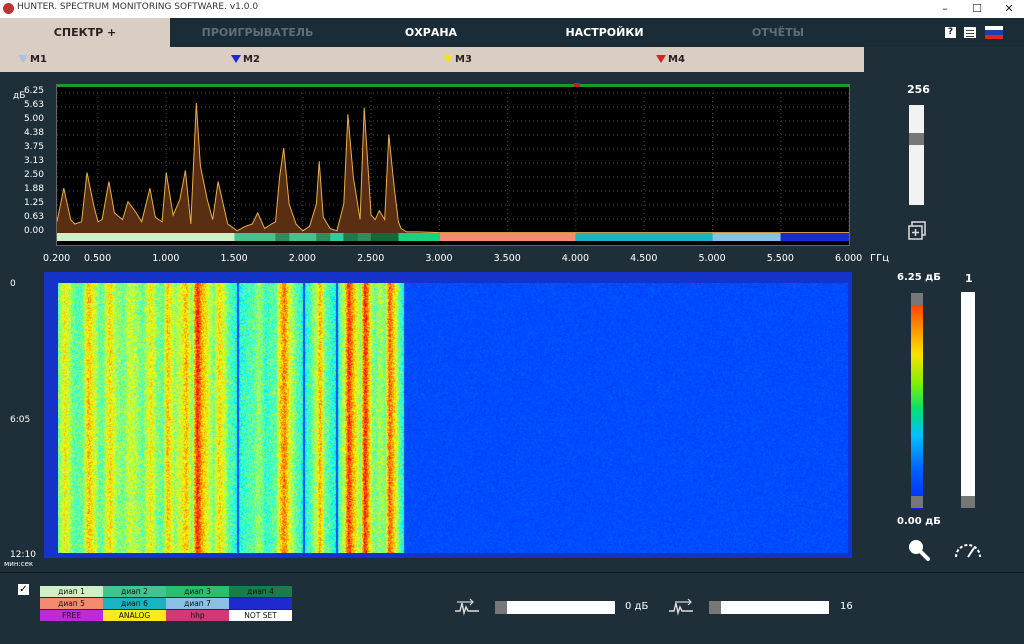 The width and height of the screenshot is (1024, 644). Describe the element at coordinates (457, 60) in the screenshot. I see `marker-m3: M3` at that location.